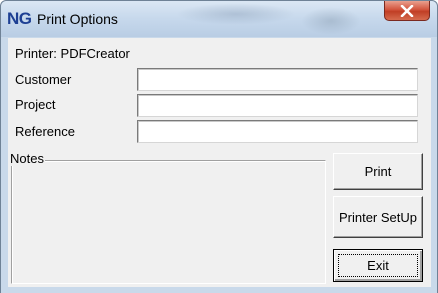 This screenshot has width=438, height=293. I want to click on close-button, so click(407, 11).